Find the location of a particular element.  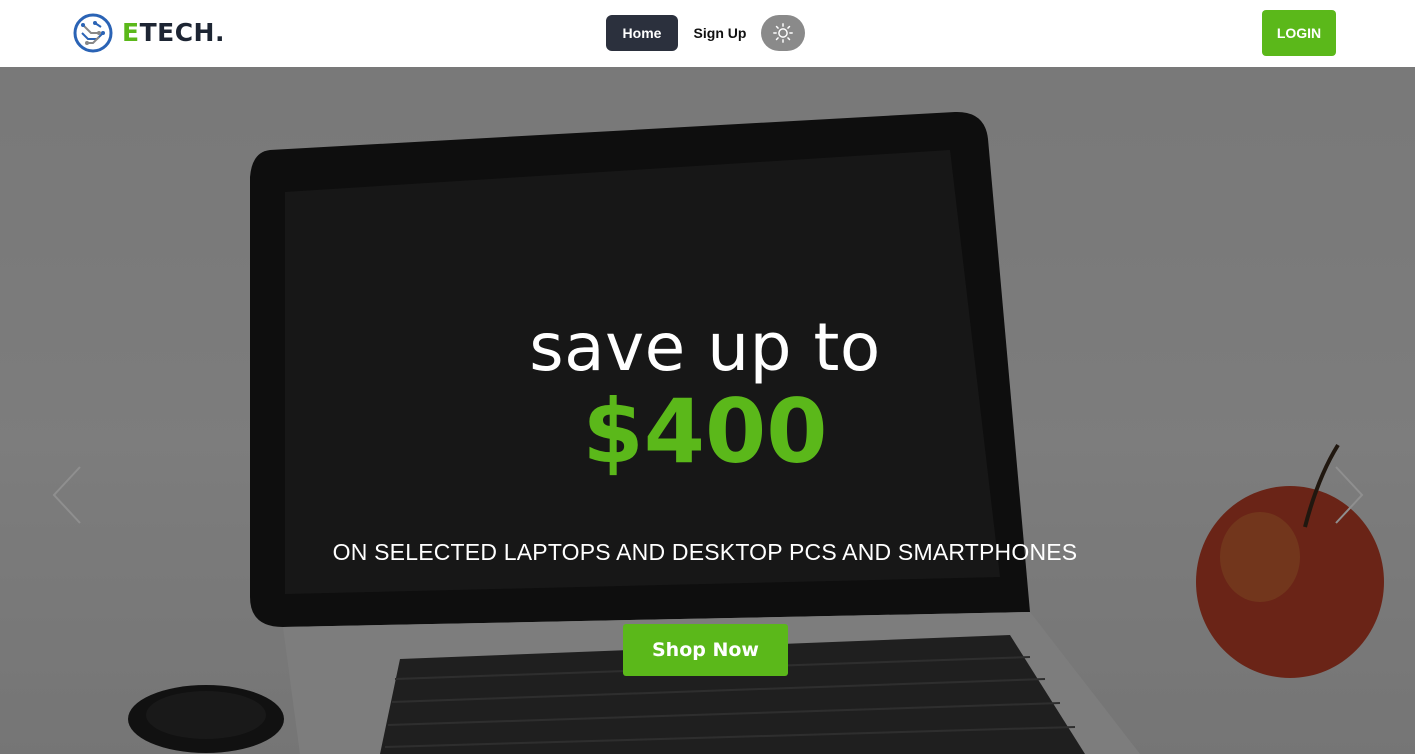

nav-signup-link: Sign Up is located at coordinates (720, 33).